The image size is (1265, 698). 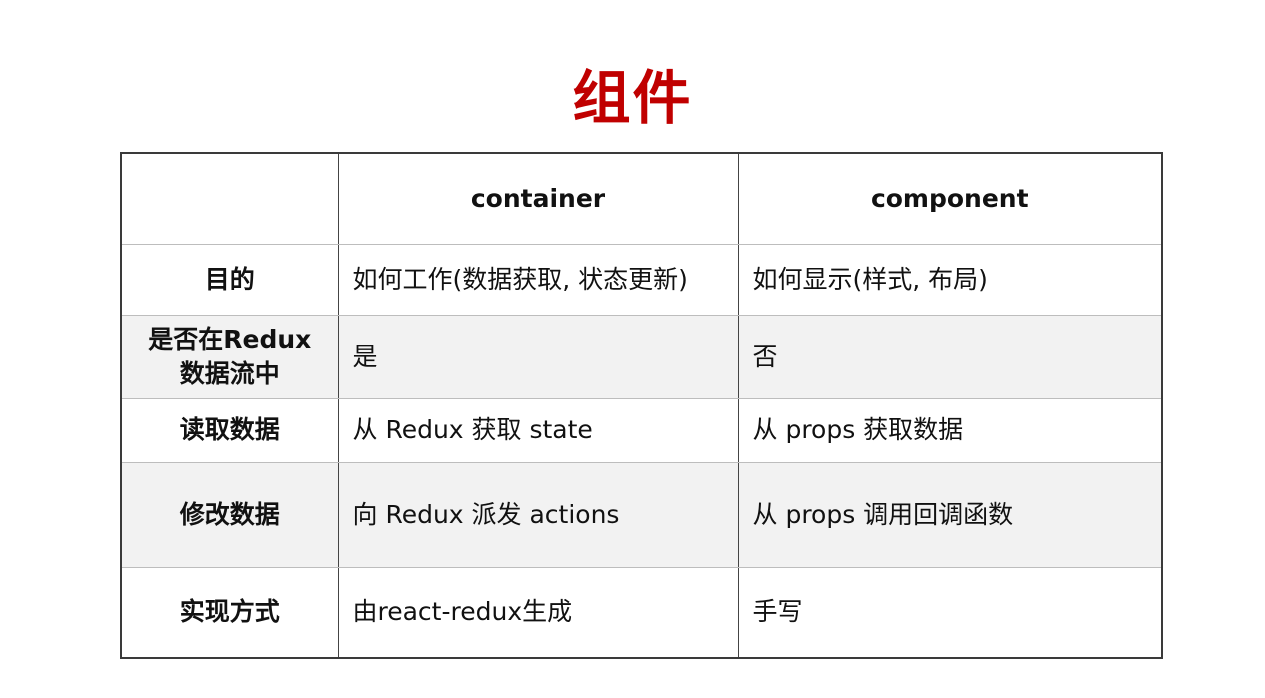 I want to click on row-label-text: 是否在Redux数据流中, so click(x=230, y=356).